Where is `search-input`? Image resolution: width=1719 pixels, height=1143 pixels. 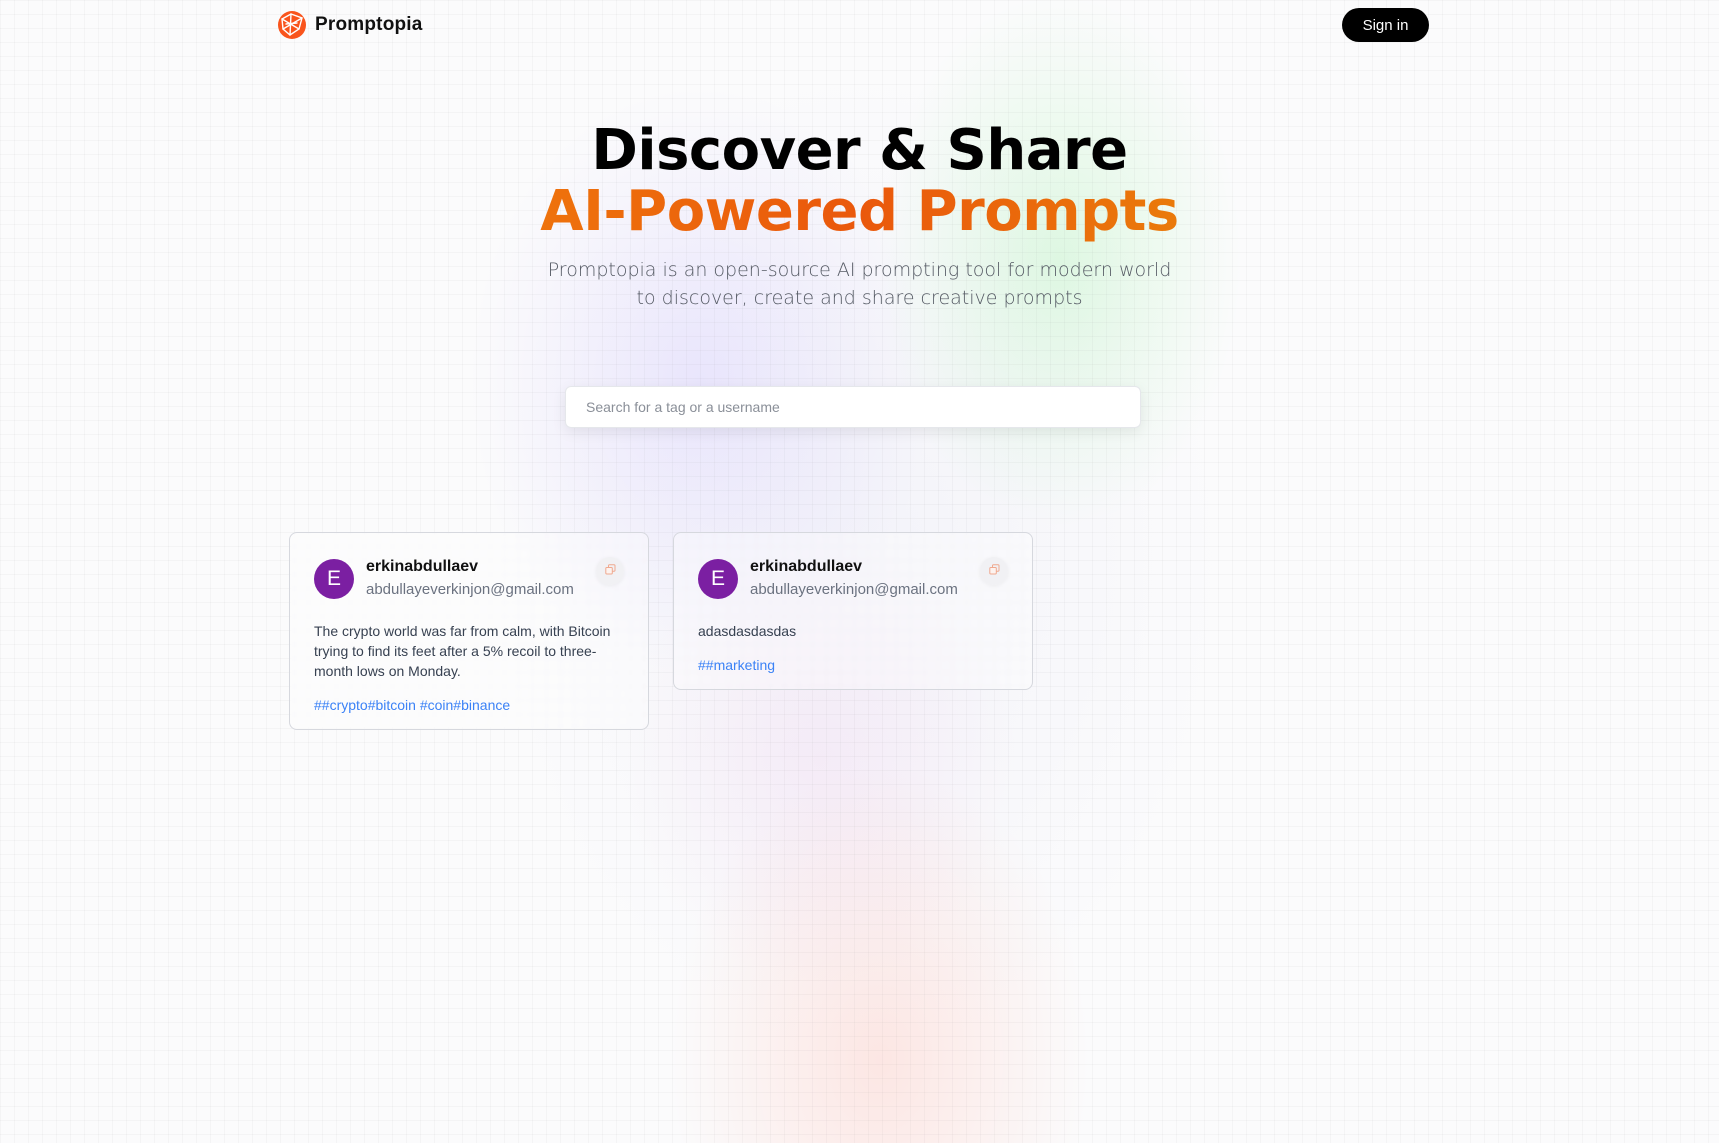 search-input is located at coordinates (853, 407).